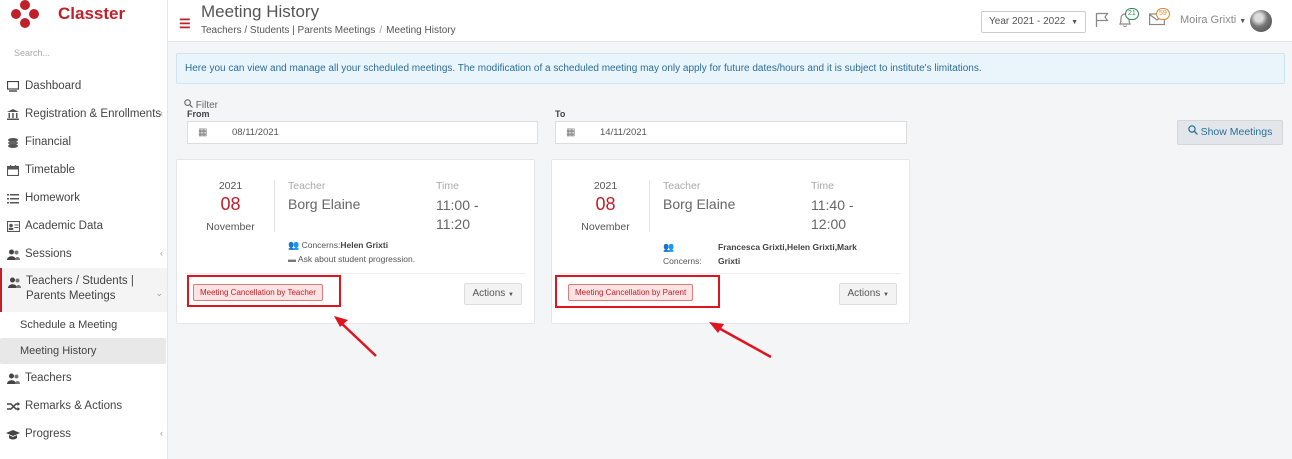  What do you see at coordinates (13, 114) in the screenshot?
I see `institution-icon` at bounding box center [13, 114].